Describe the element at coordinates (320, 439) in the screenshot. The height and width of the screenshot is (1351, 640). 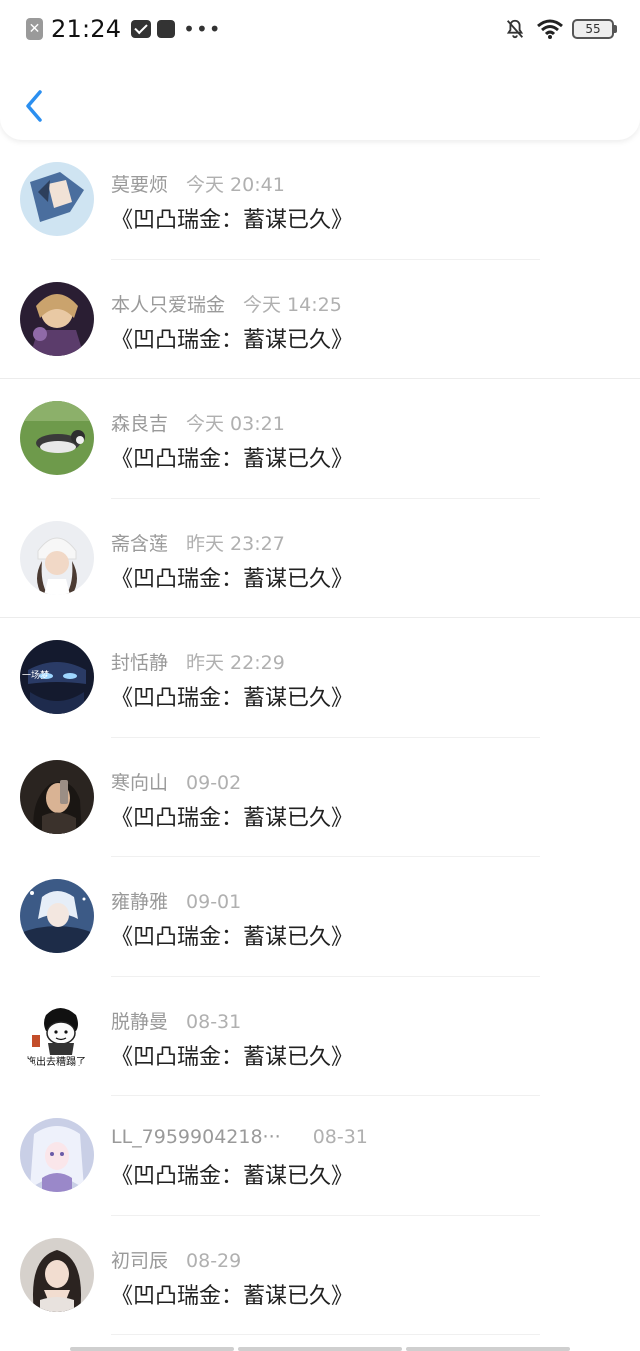
I see `list-item: 森良吉 今天 03:21 《凹凸瑞金：蓄谋已久》` at that location.